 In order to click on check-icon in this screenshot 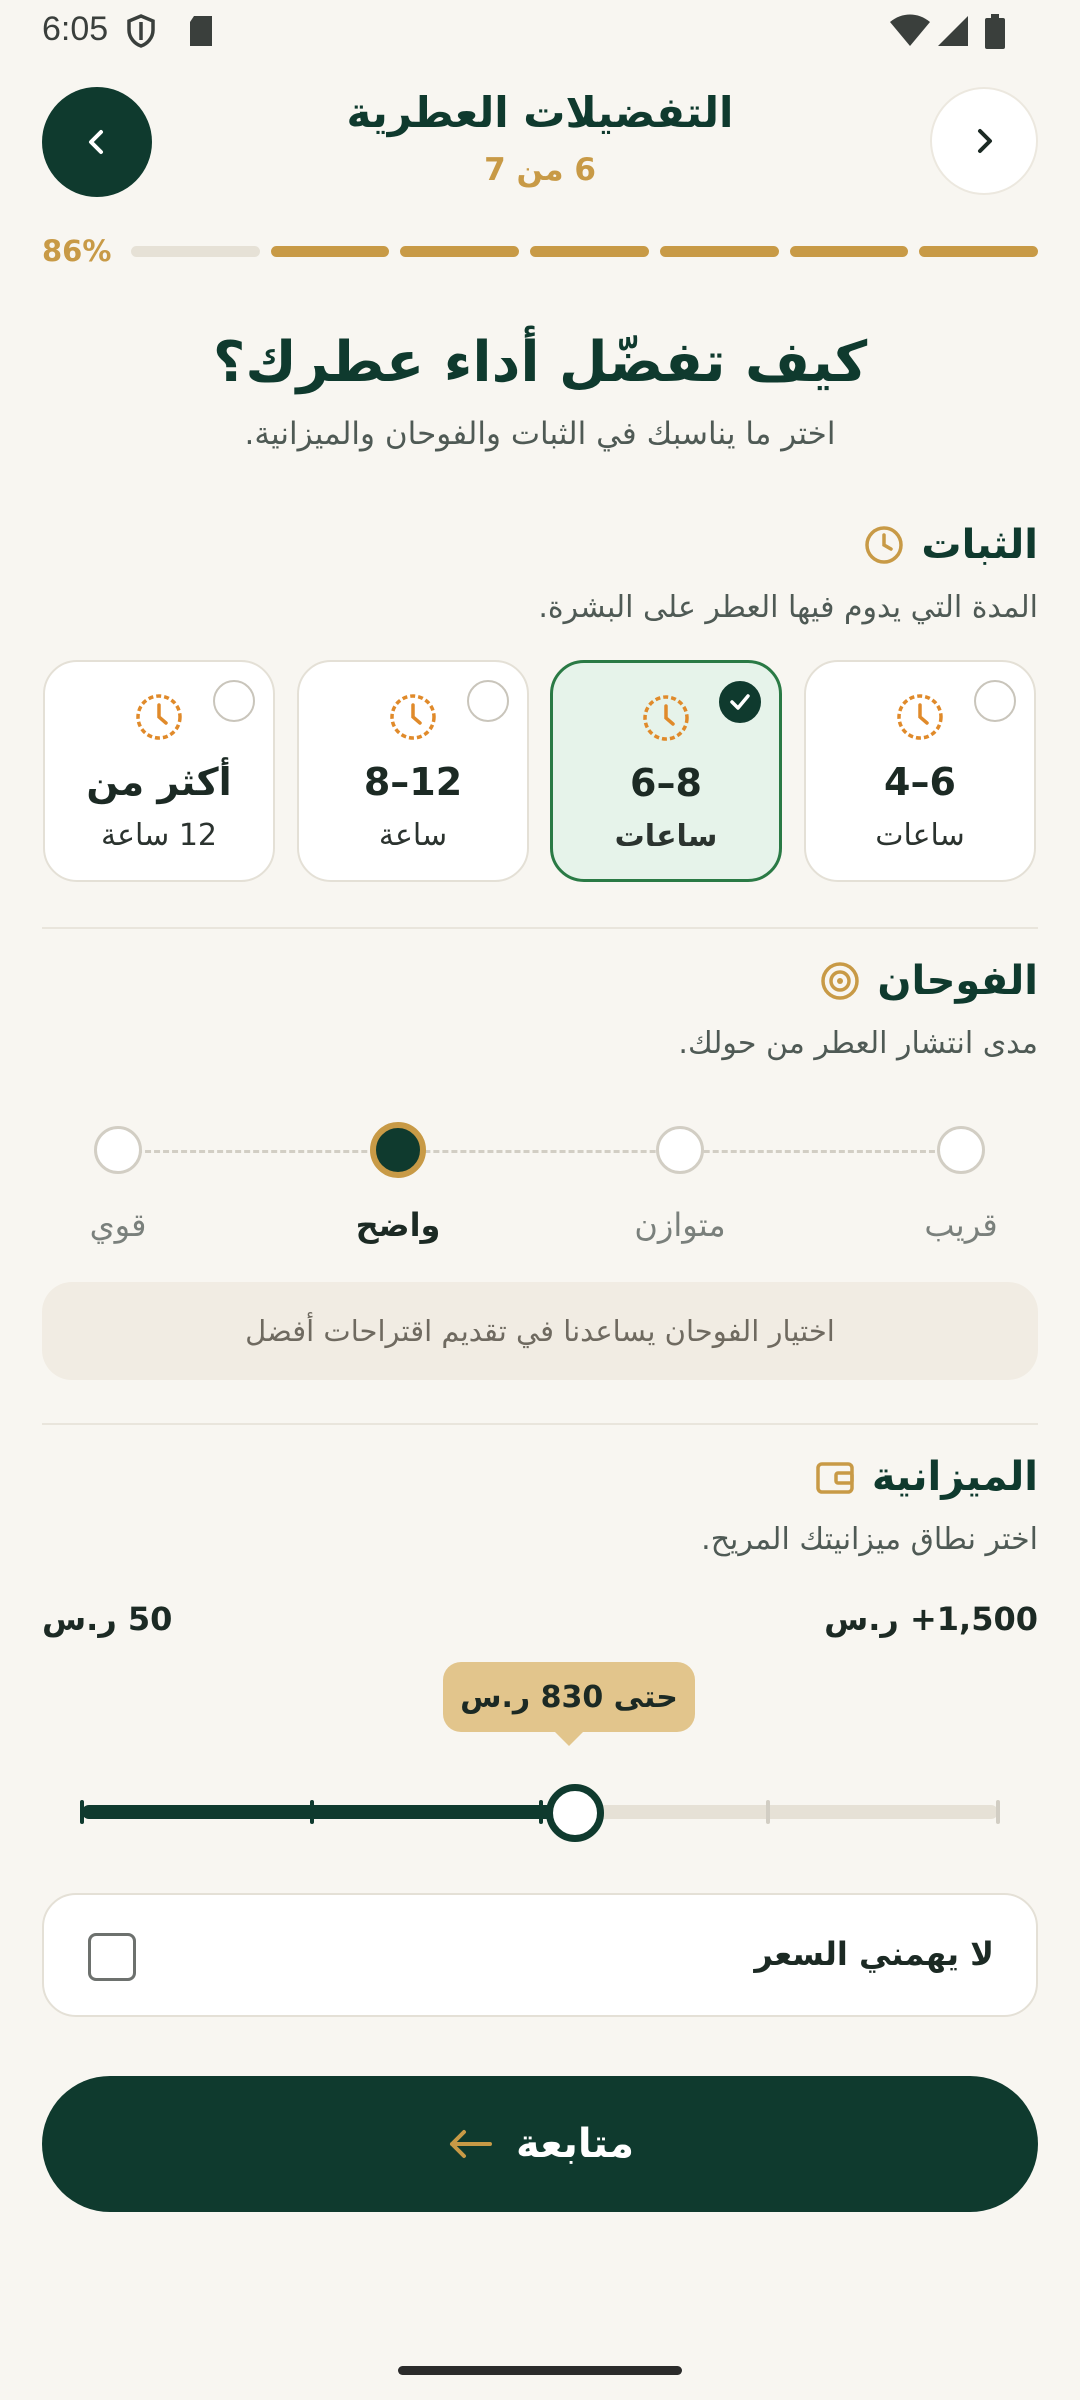, I will do `click(740, 702)`.